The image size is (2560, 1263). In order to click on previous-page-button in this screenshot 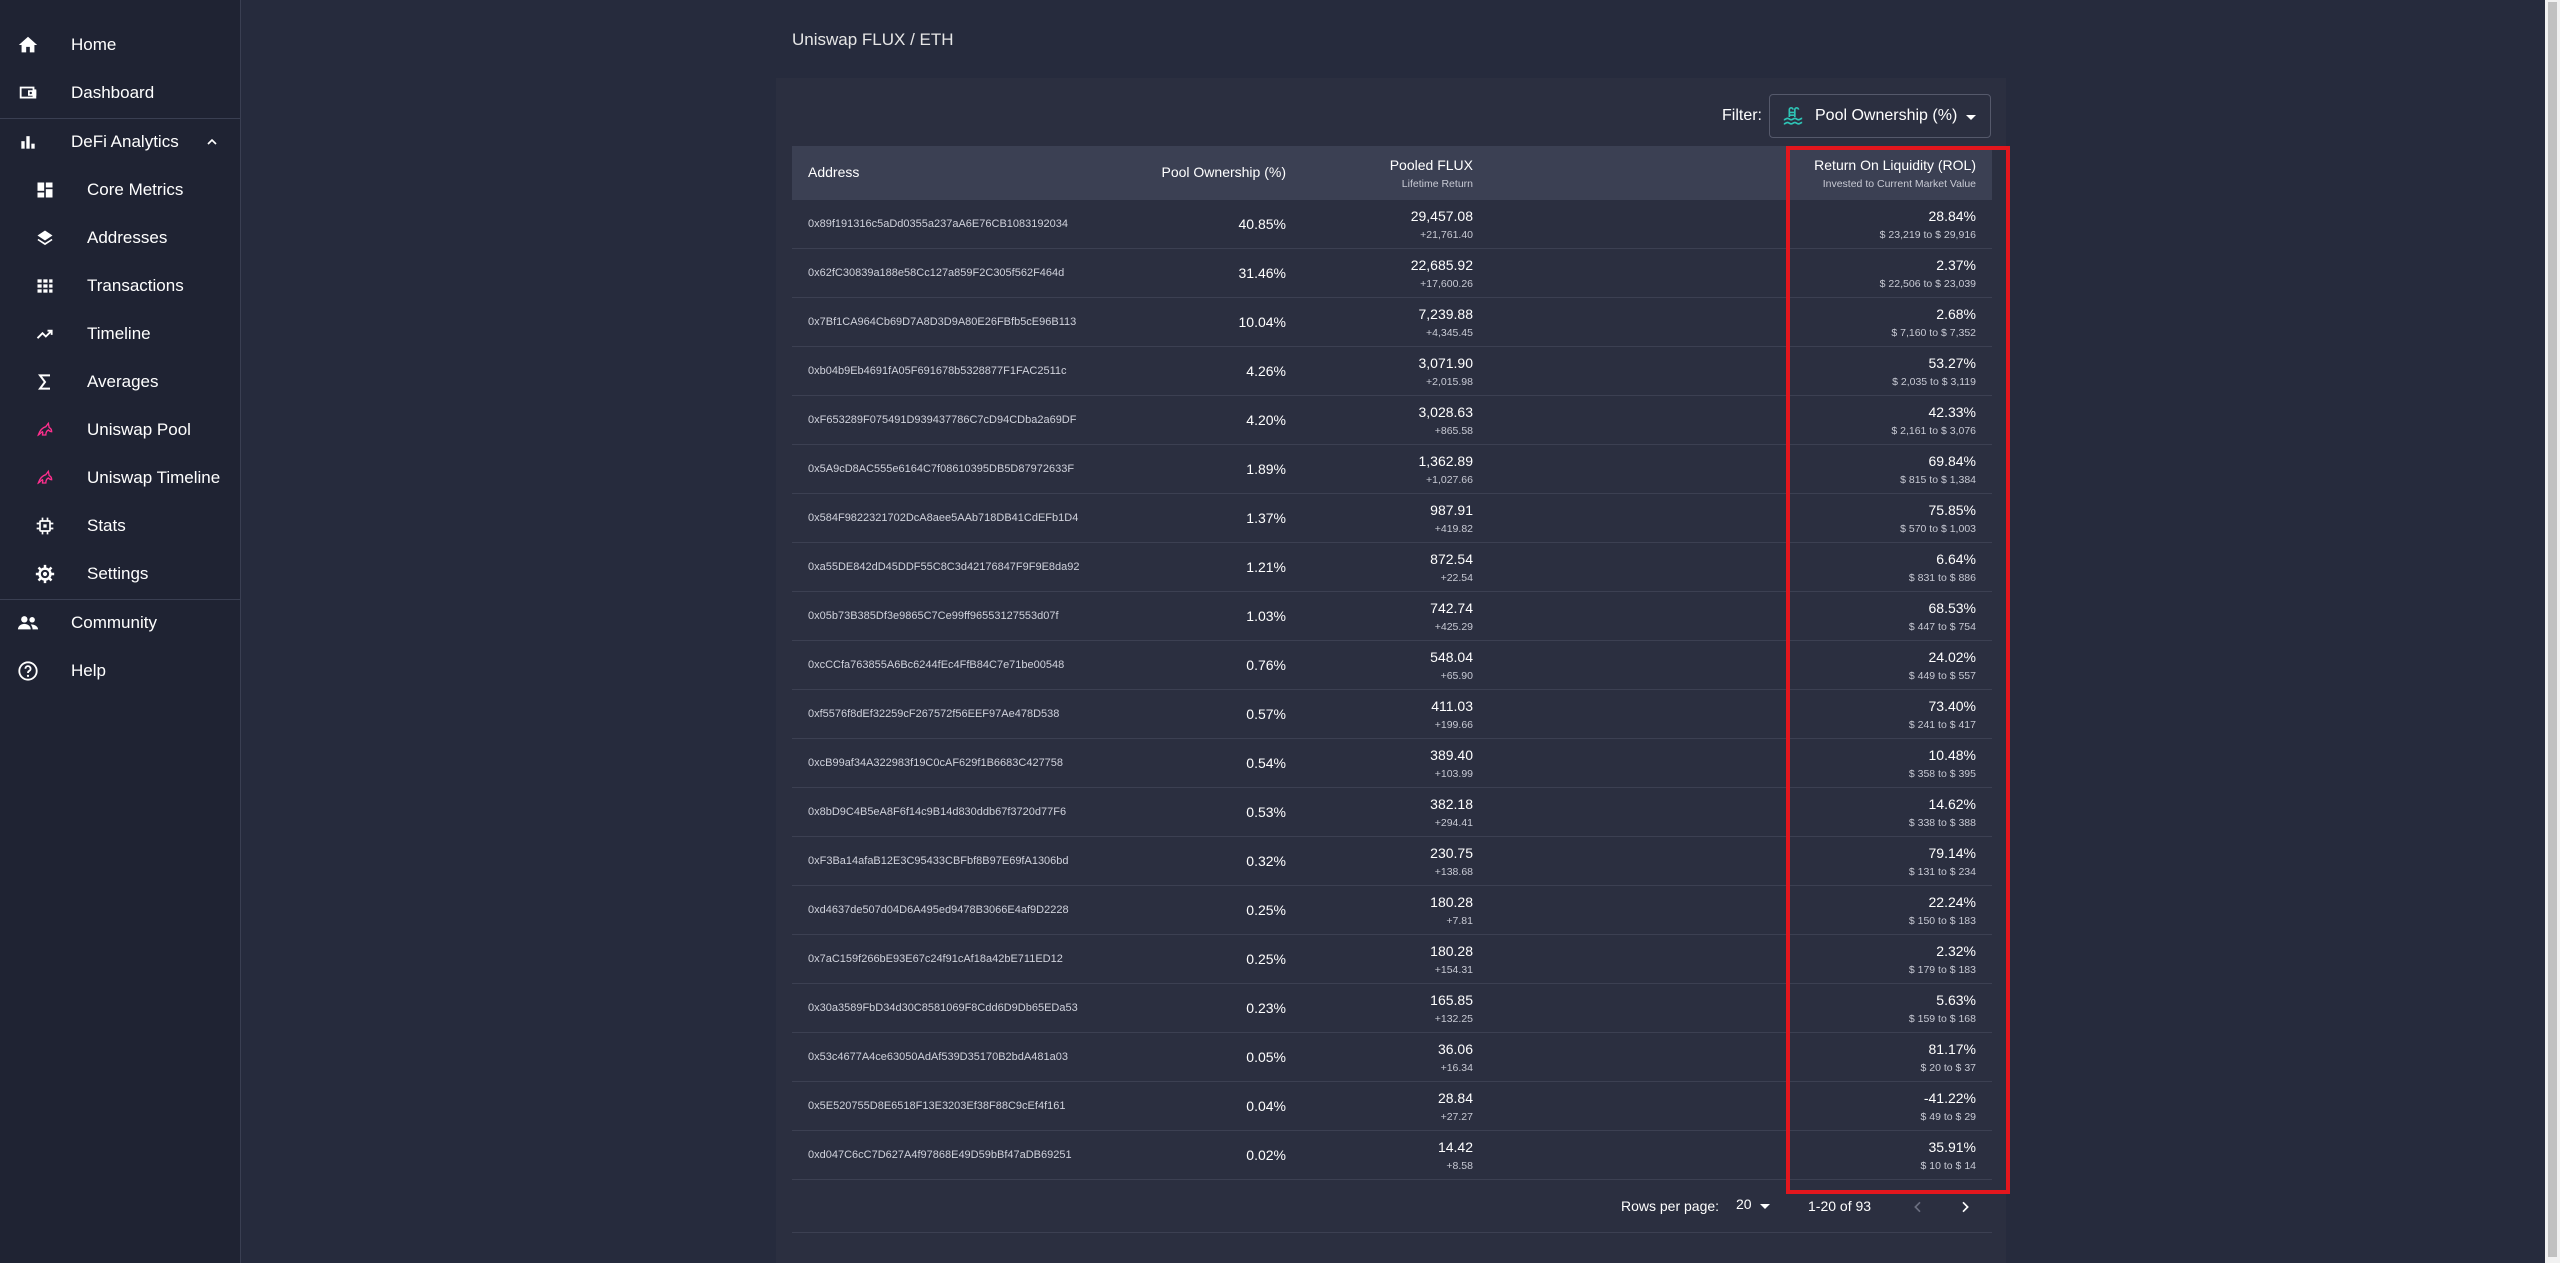, I will do `click(1918, 1207)`.